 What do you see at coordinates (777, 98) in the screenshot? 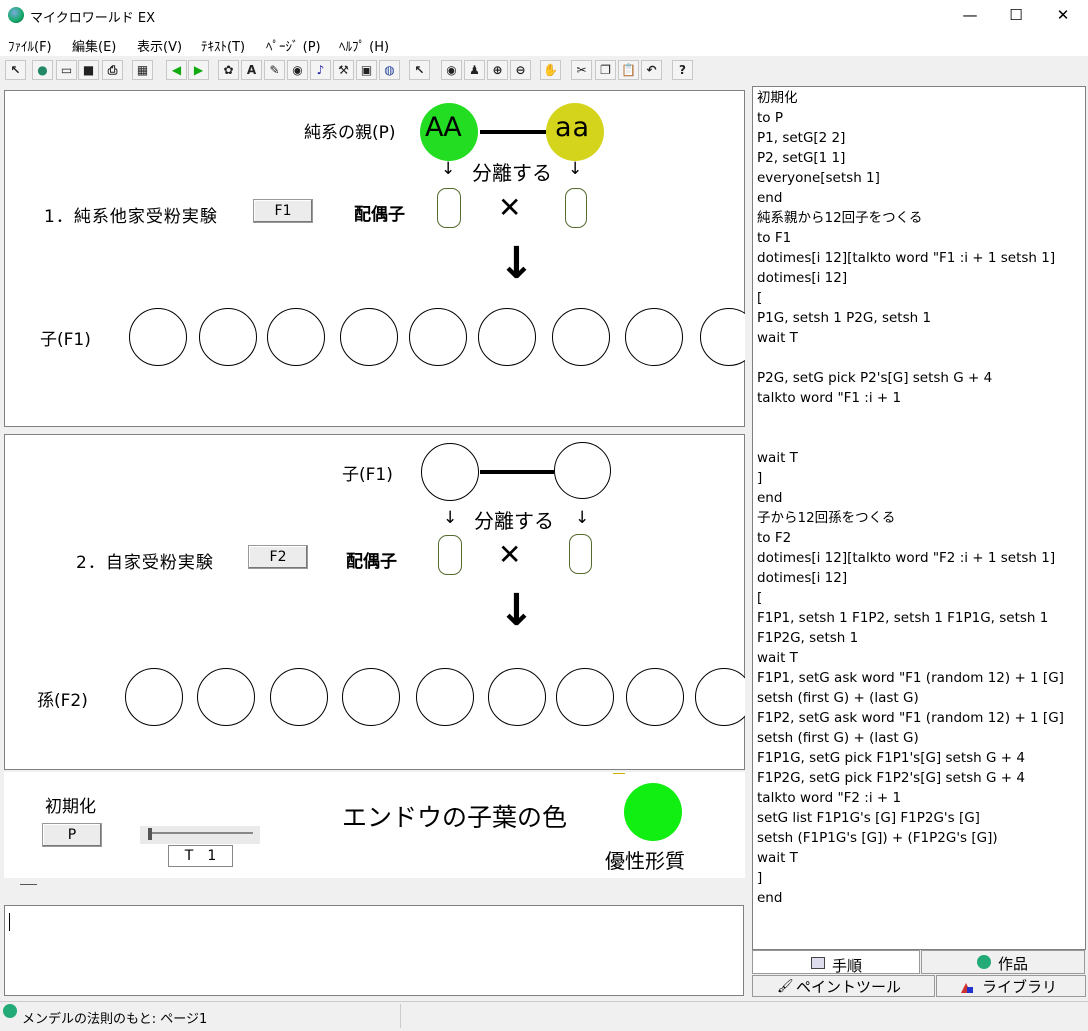
I see `code-line: 初期化` at bounding box center [777, 98].